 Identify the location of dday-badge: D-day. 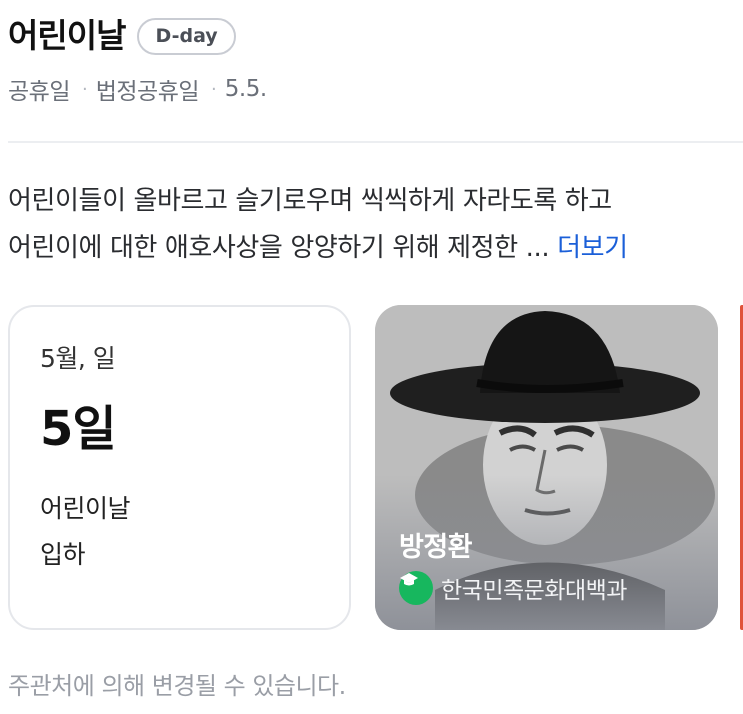
(186, 36).